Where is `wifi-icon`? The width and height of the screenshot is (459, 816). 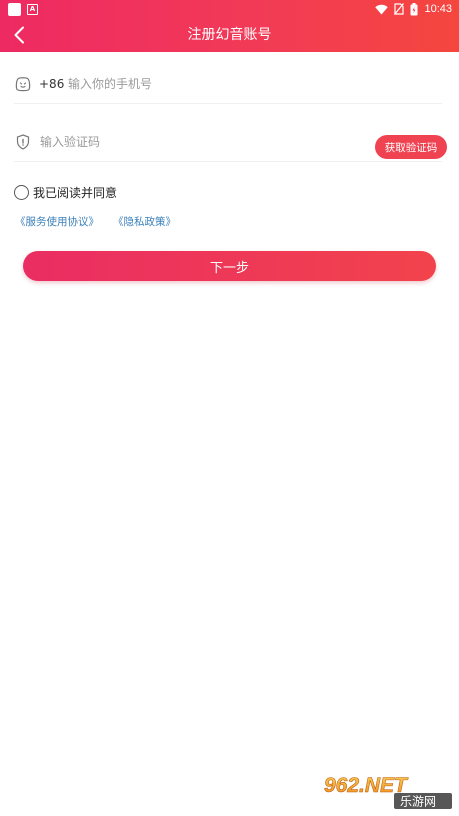
wifi-icon is located at coordinates (382, 9).